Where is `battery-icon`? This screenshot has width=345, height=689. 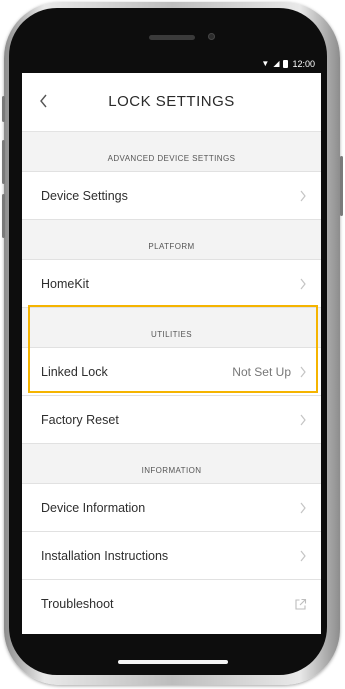
battery-icon is located at coordinates (286, 64).